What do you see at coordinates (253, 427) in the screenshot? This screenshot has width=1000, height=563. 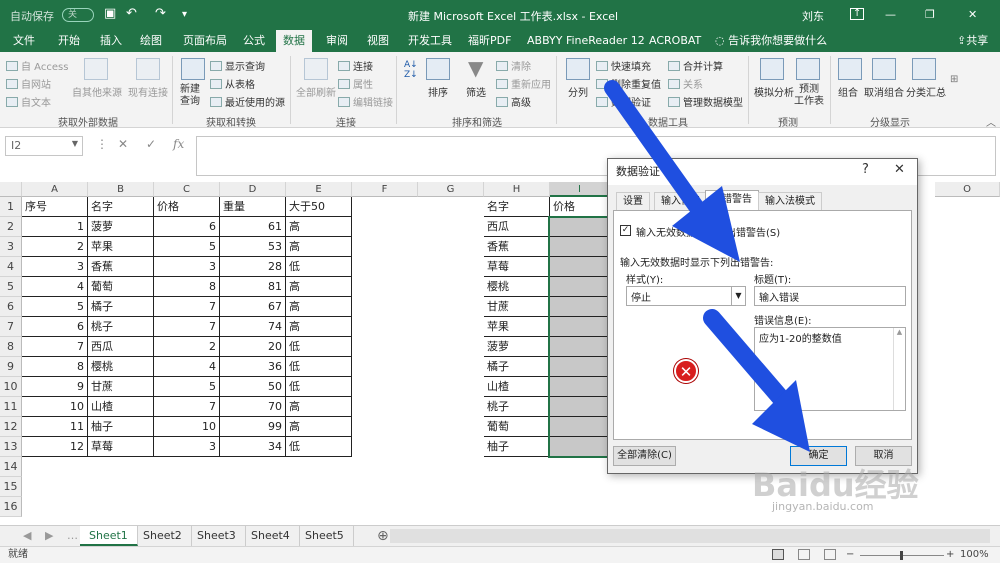 I see `table-cell: 99` at bounding box center [253, 427].